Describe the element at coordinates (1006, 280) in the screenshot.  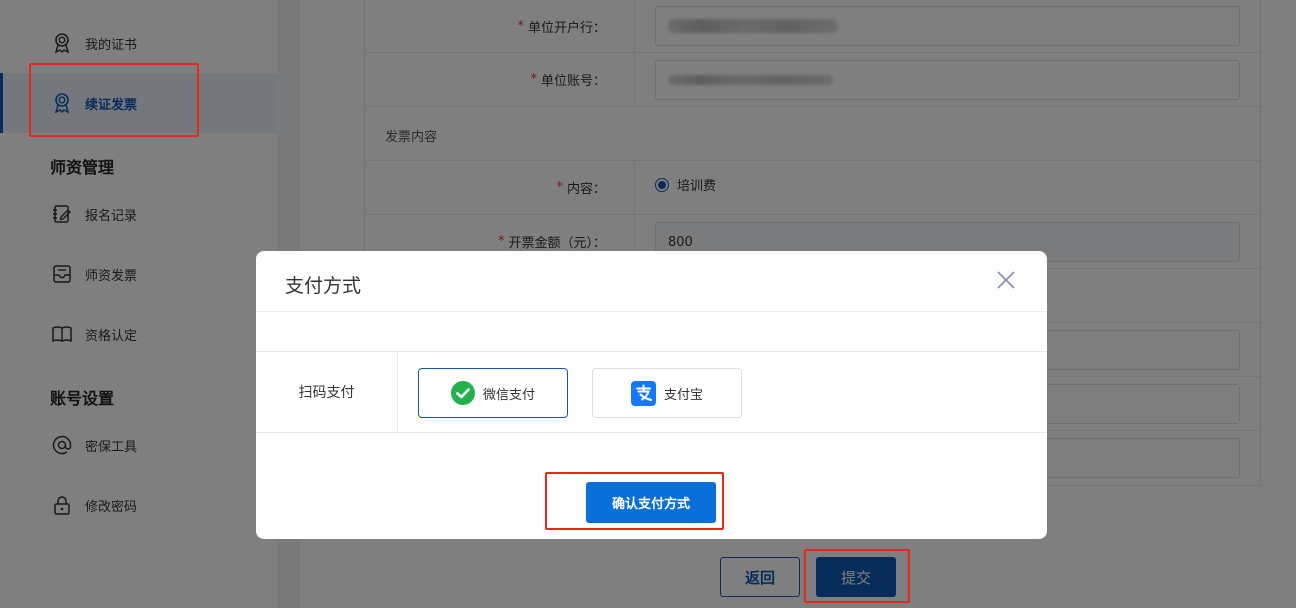
I see `close-icon` at that location.